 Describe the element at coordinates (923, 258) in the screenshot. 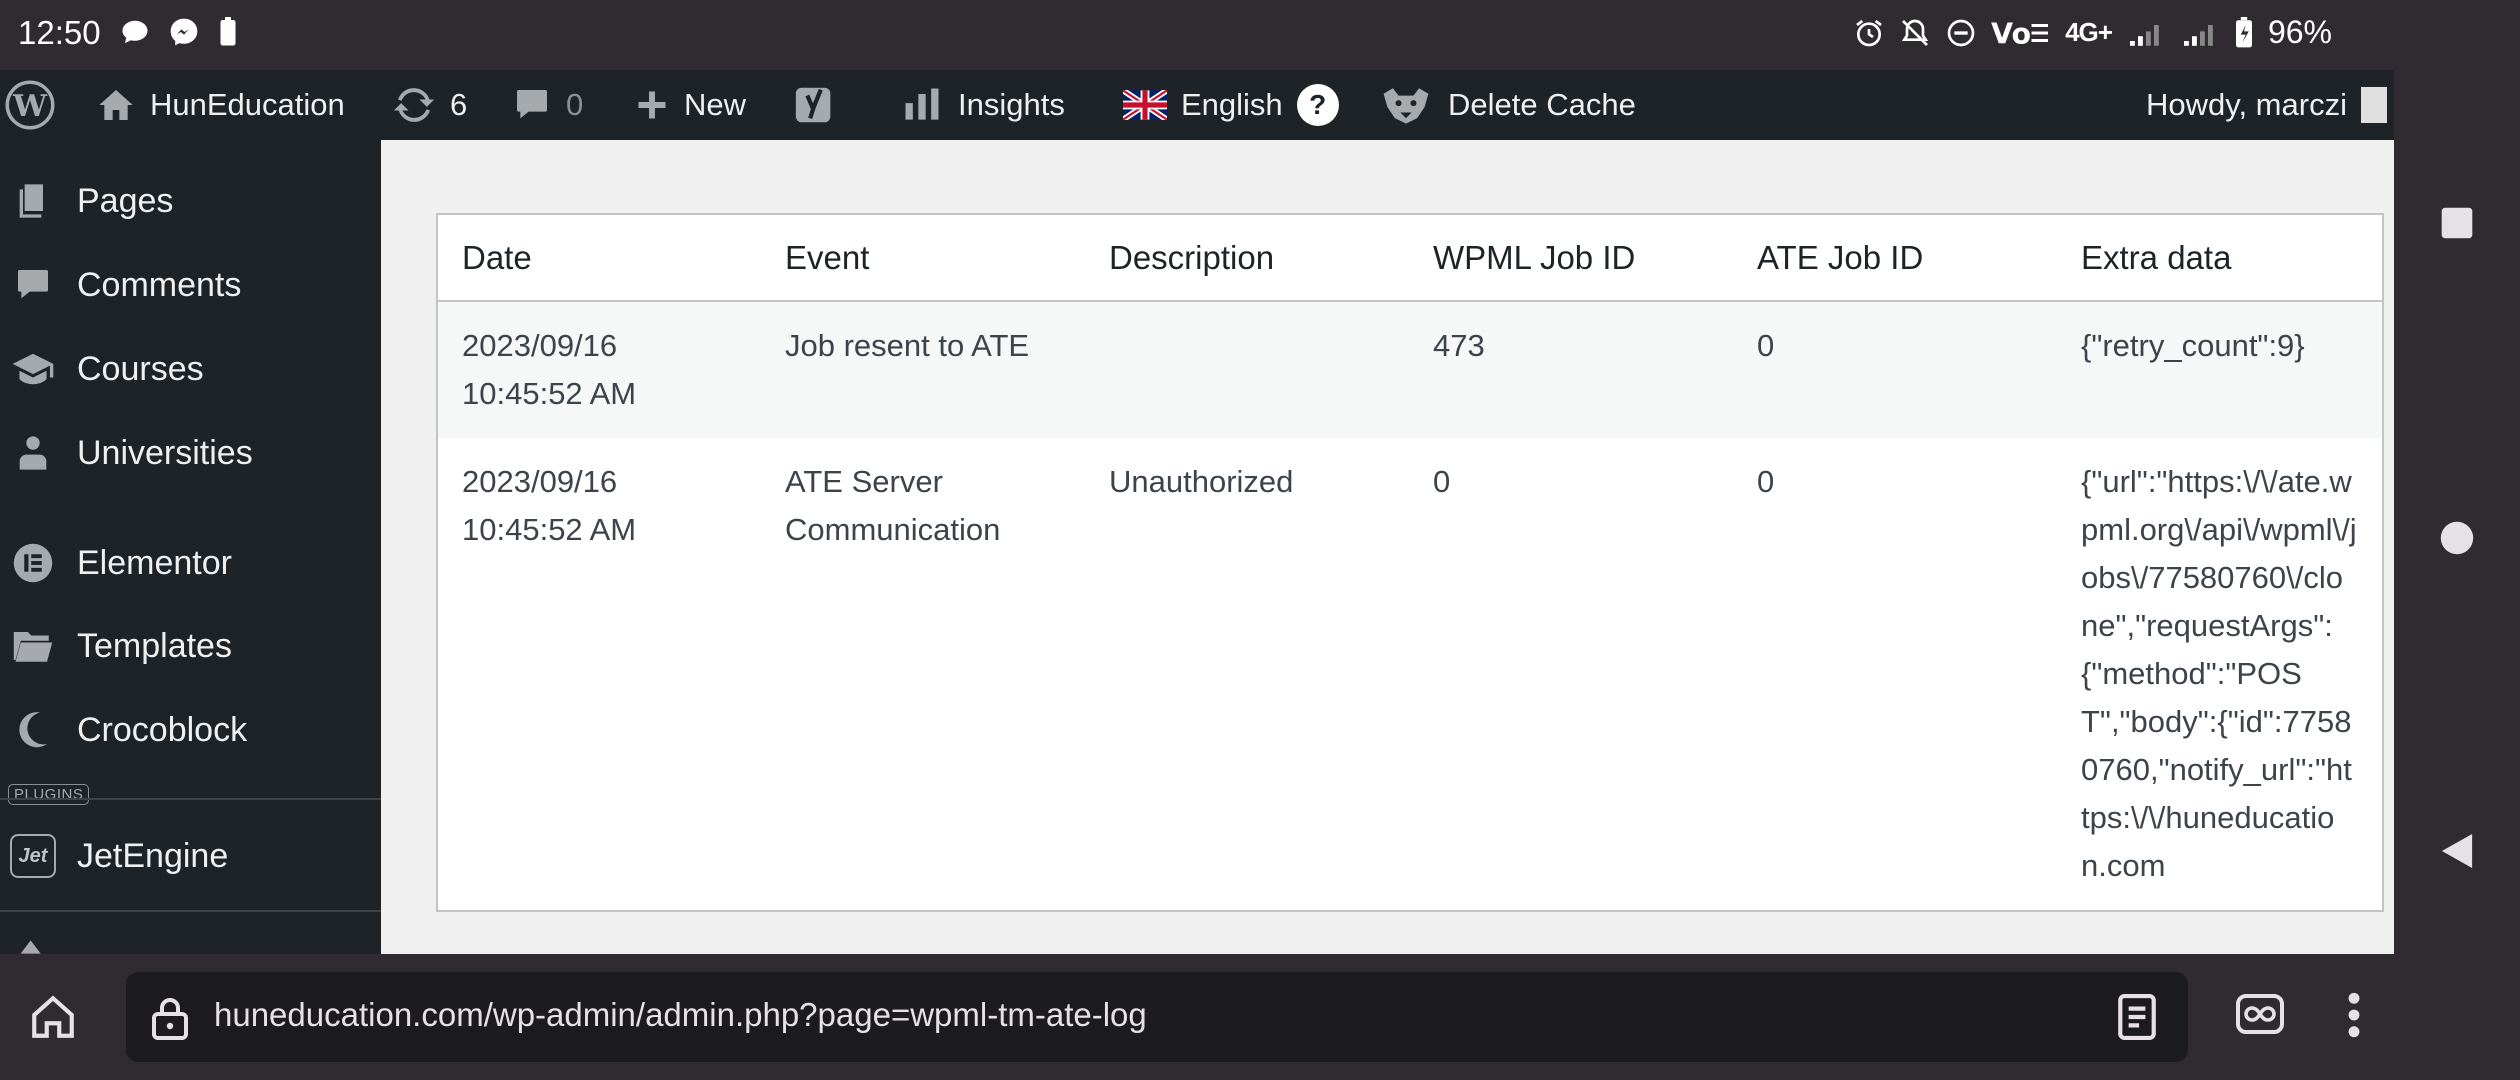

I see `column-header-event: Event` at that location.